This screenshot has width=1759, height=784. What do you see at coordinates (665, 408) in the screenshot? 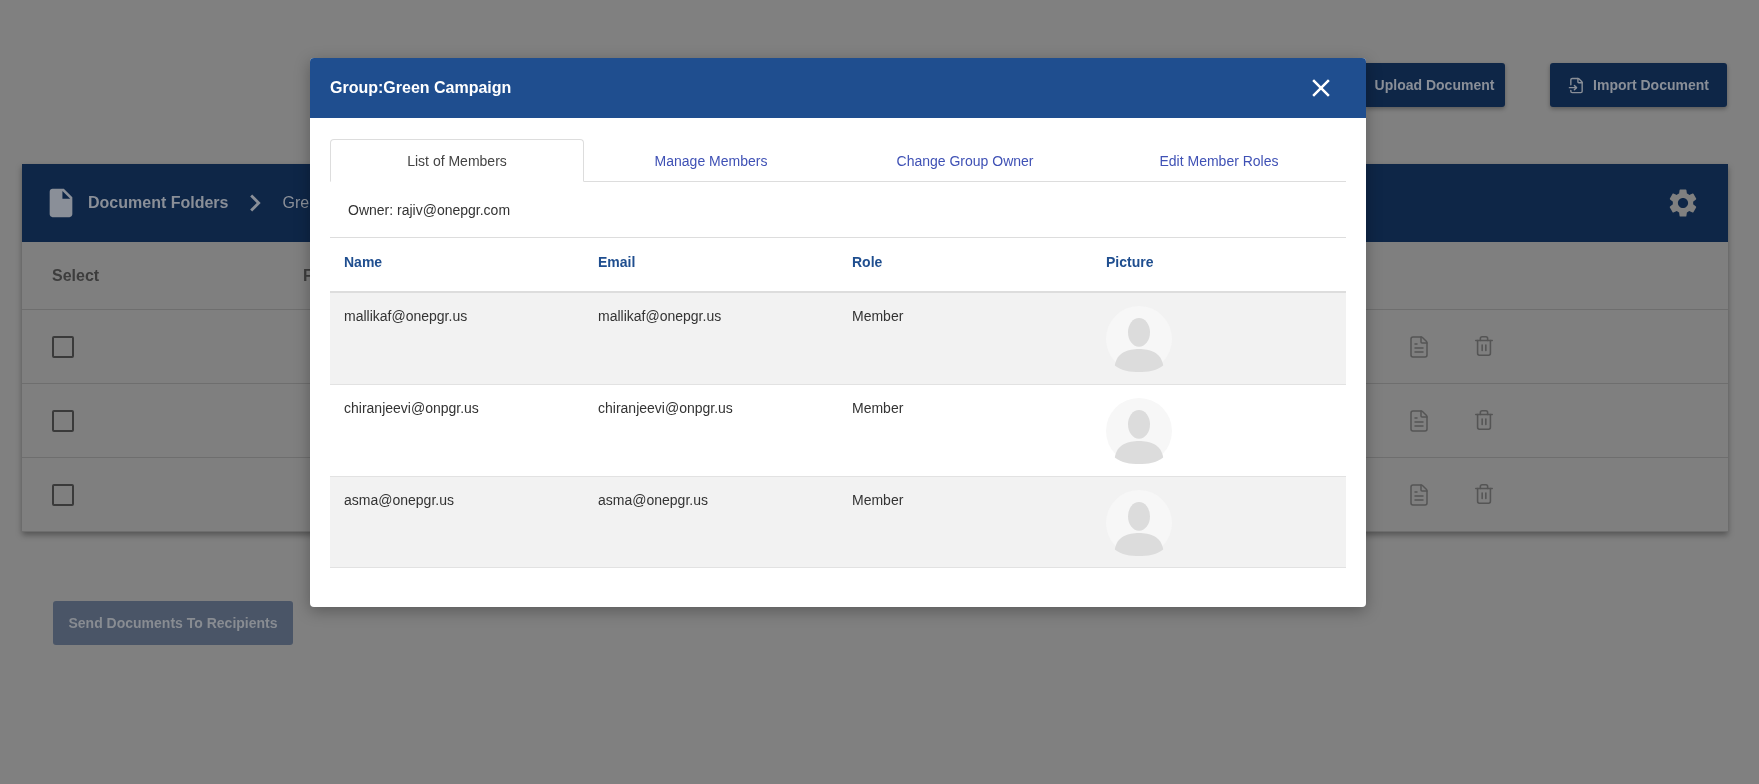
I see `member-email: chiranjeevi@onpgr.us` at bounding box center [665, 408].